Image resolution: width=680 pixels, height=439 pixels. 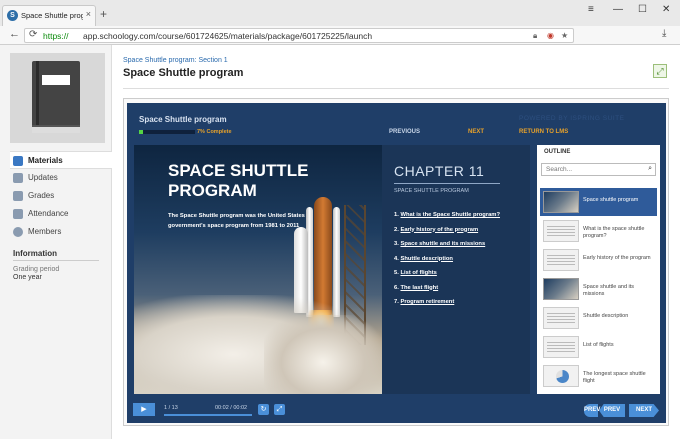 I want to click on progress-bar, so click(x=167, y=132).